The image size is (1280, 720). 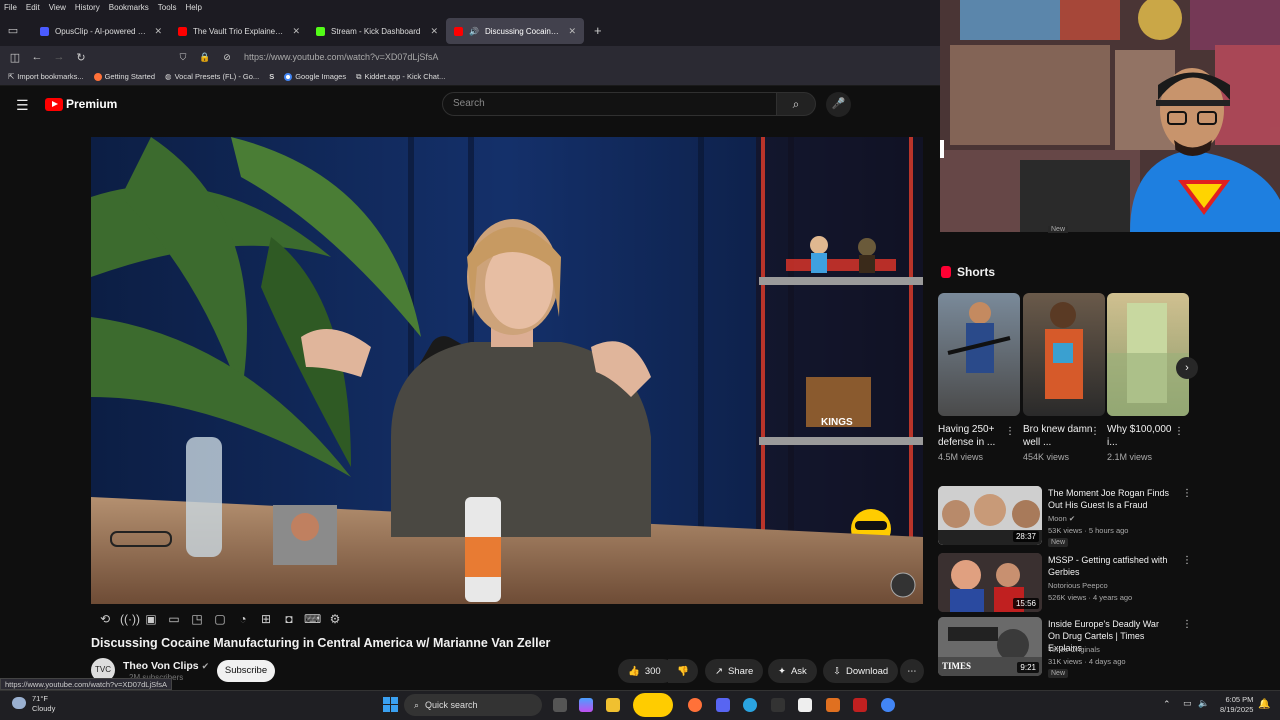 I want to click on volume-icon: 🔈, so click(x=1203, y=703).